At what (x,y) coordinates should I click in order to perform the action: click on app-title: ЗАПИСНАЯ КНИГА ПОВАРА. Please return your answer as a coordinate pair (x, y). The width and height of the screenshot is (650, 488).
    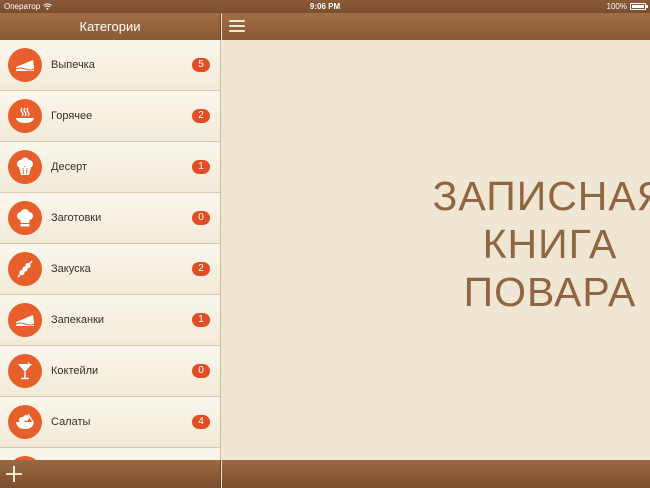
    Looking at the image, I should click on (525, 244).